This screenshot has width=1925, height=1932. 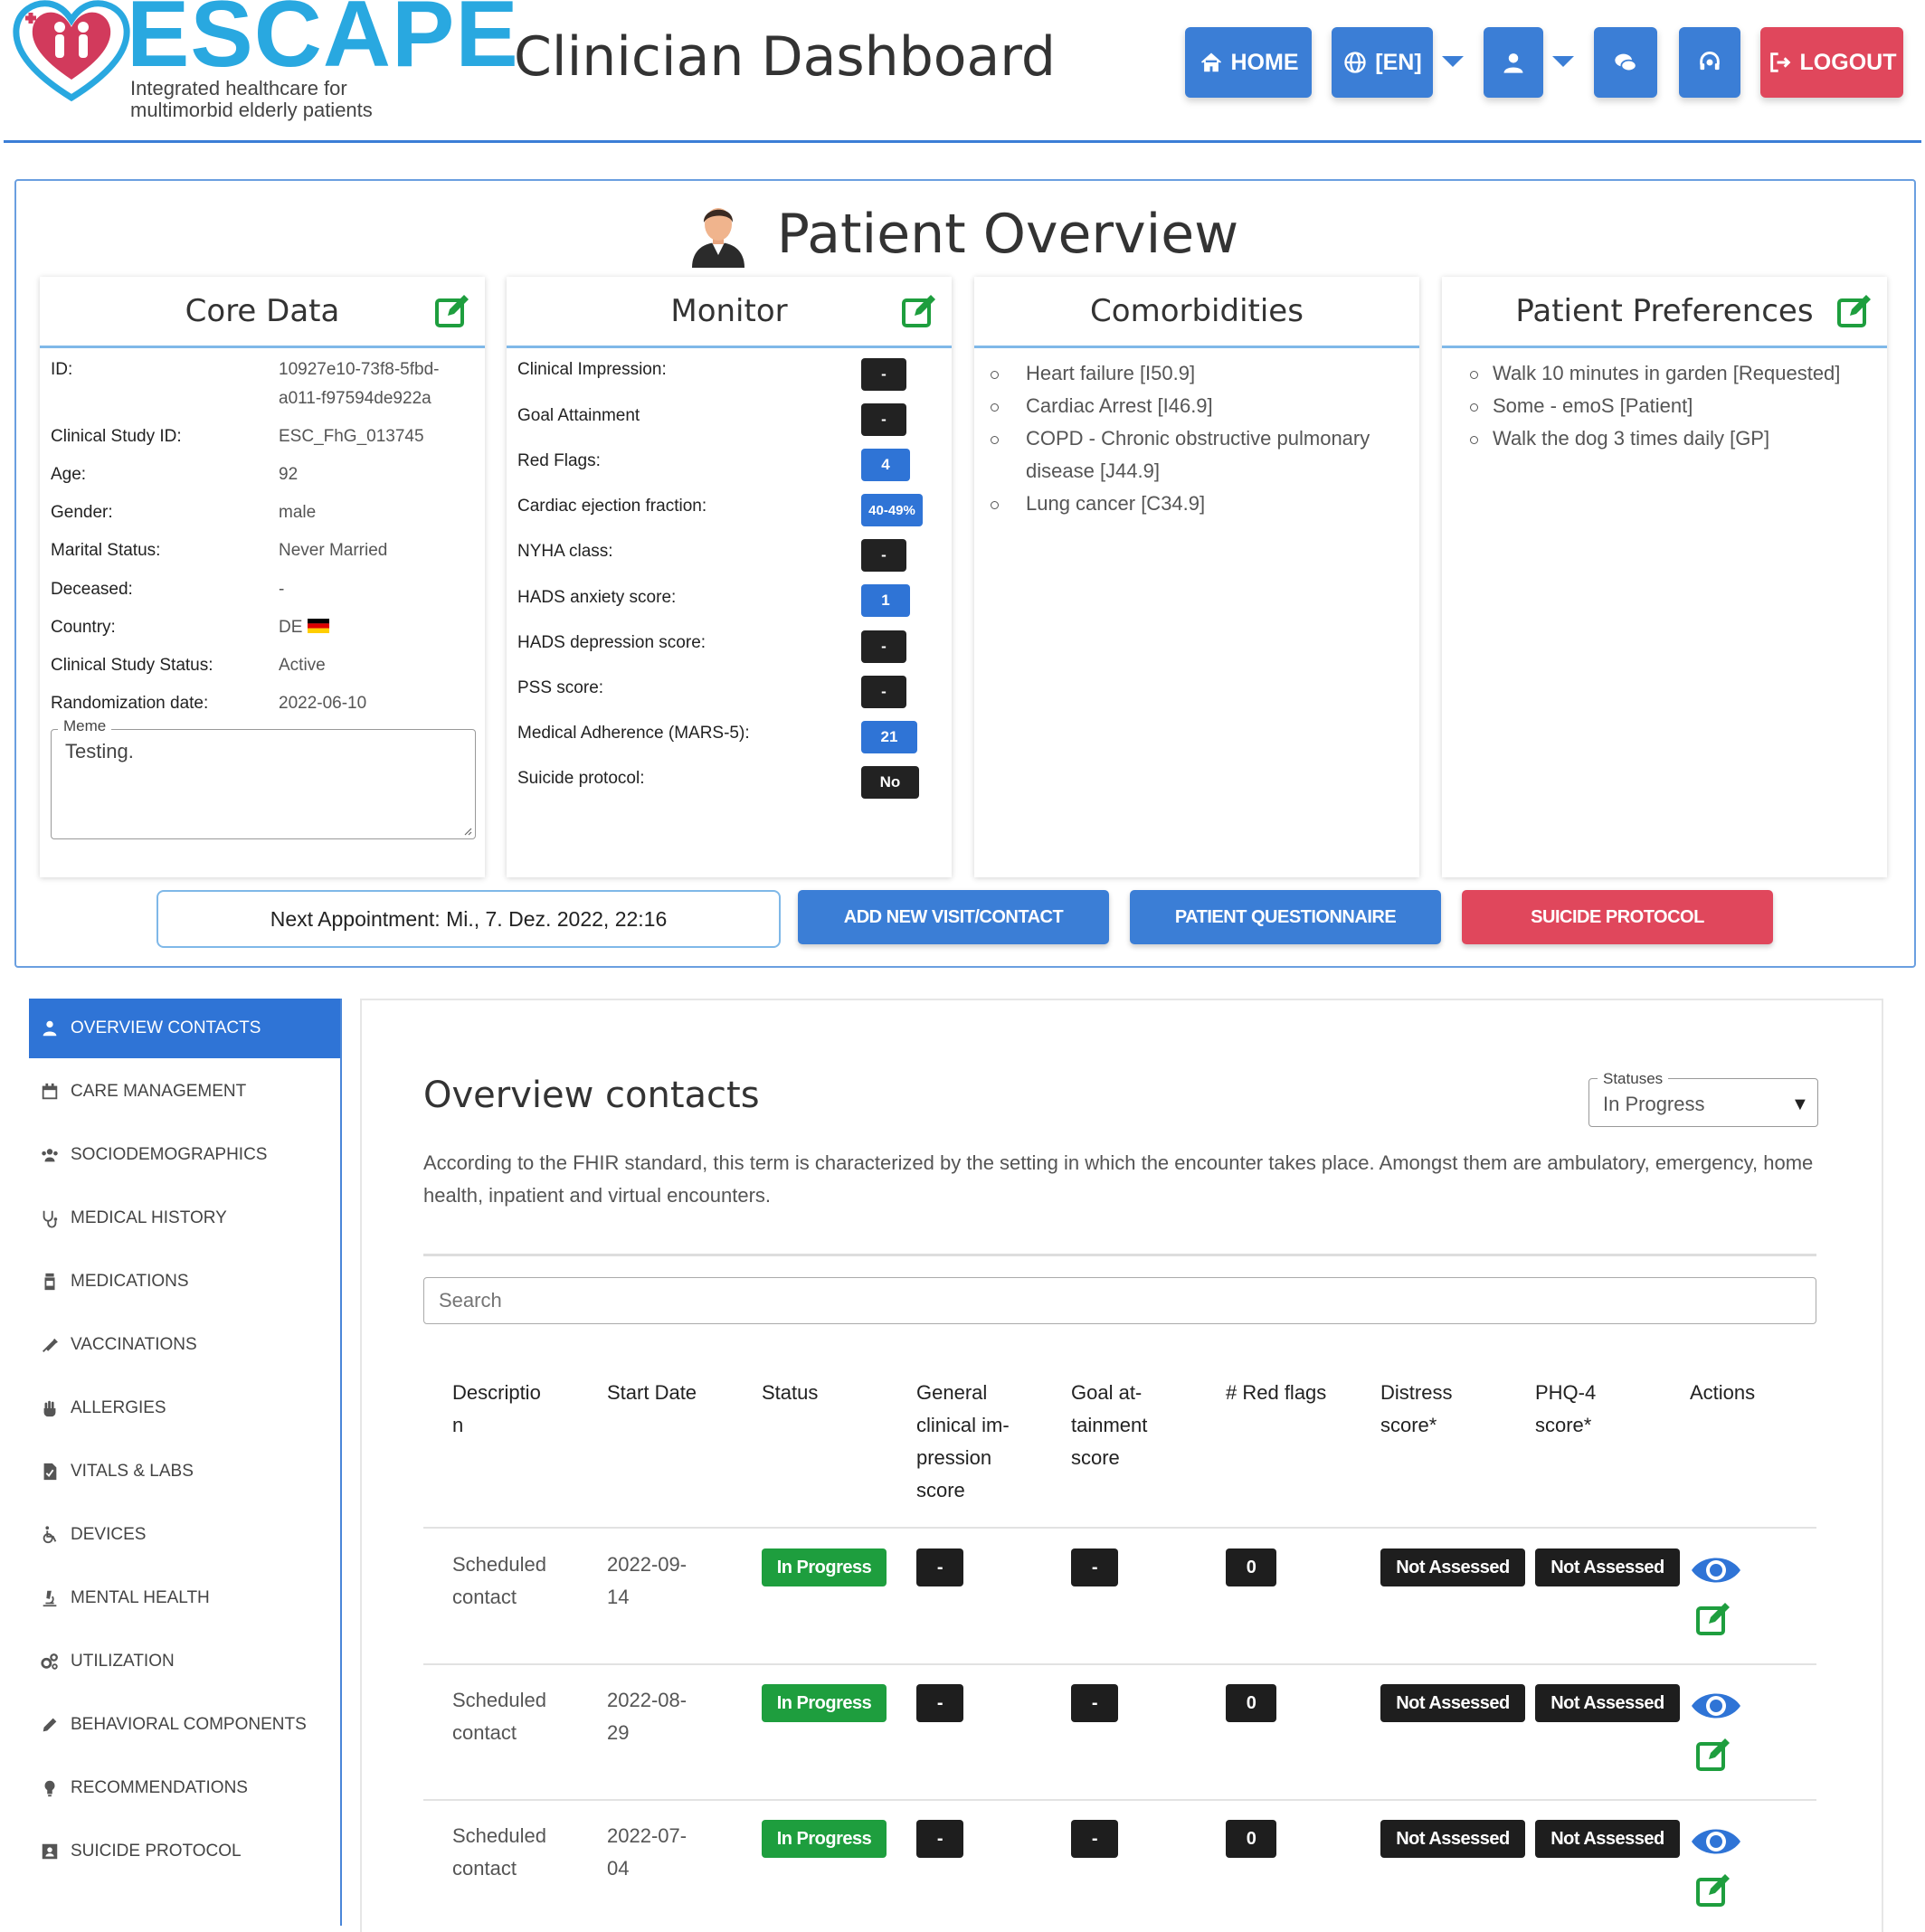 What do you see at coordinates (184, 1535) in the screenshot?
I see `sidebar-item-devices: DEVICES` at bounding box center [184, 1535].